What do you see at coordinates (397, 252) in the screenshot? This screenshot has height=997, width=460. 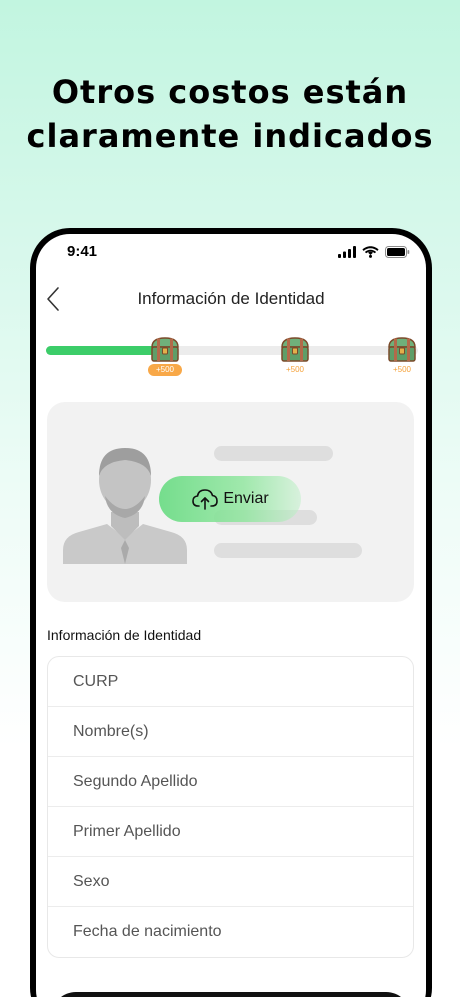 I see `battery-icon` at bounding box center [397, 252].